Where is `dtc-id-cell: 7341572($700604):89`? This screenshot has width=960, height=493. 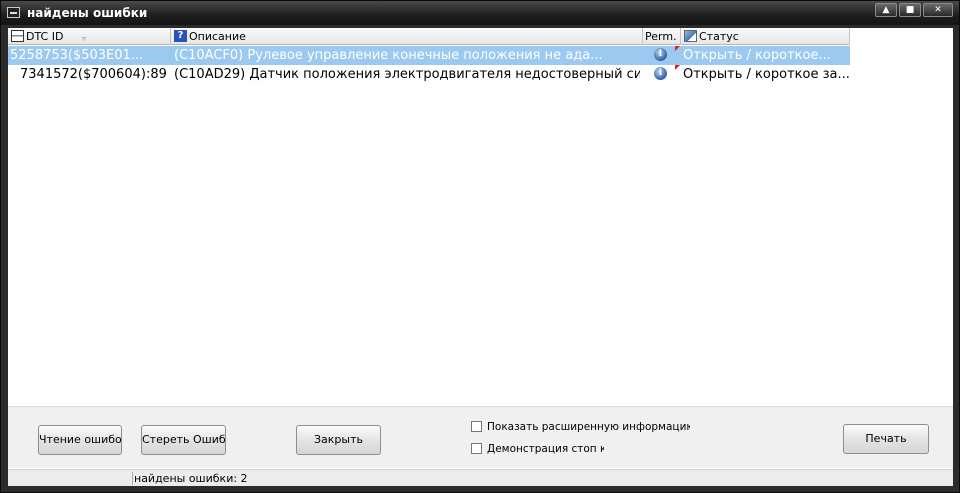 dtc-id-cell: 7341572($700604):89 is located at coordinates (93, 74).